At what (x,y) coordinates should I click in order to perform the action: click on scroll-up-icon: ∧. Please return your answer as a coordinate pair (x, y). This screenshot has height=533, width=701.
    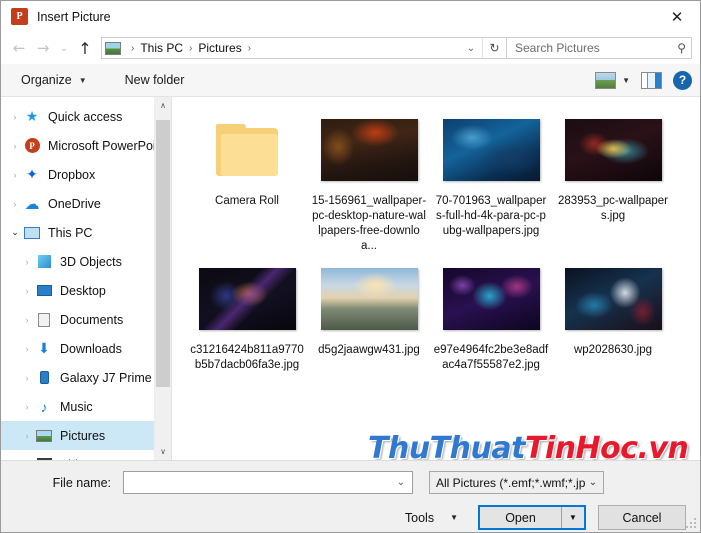
    Looking at the image, I should click on (163, 105).